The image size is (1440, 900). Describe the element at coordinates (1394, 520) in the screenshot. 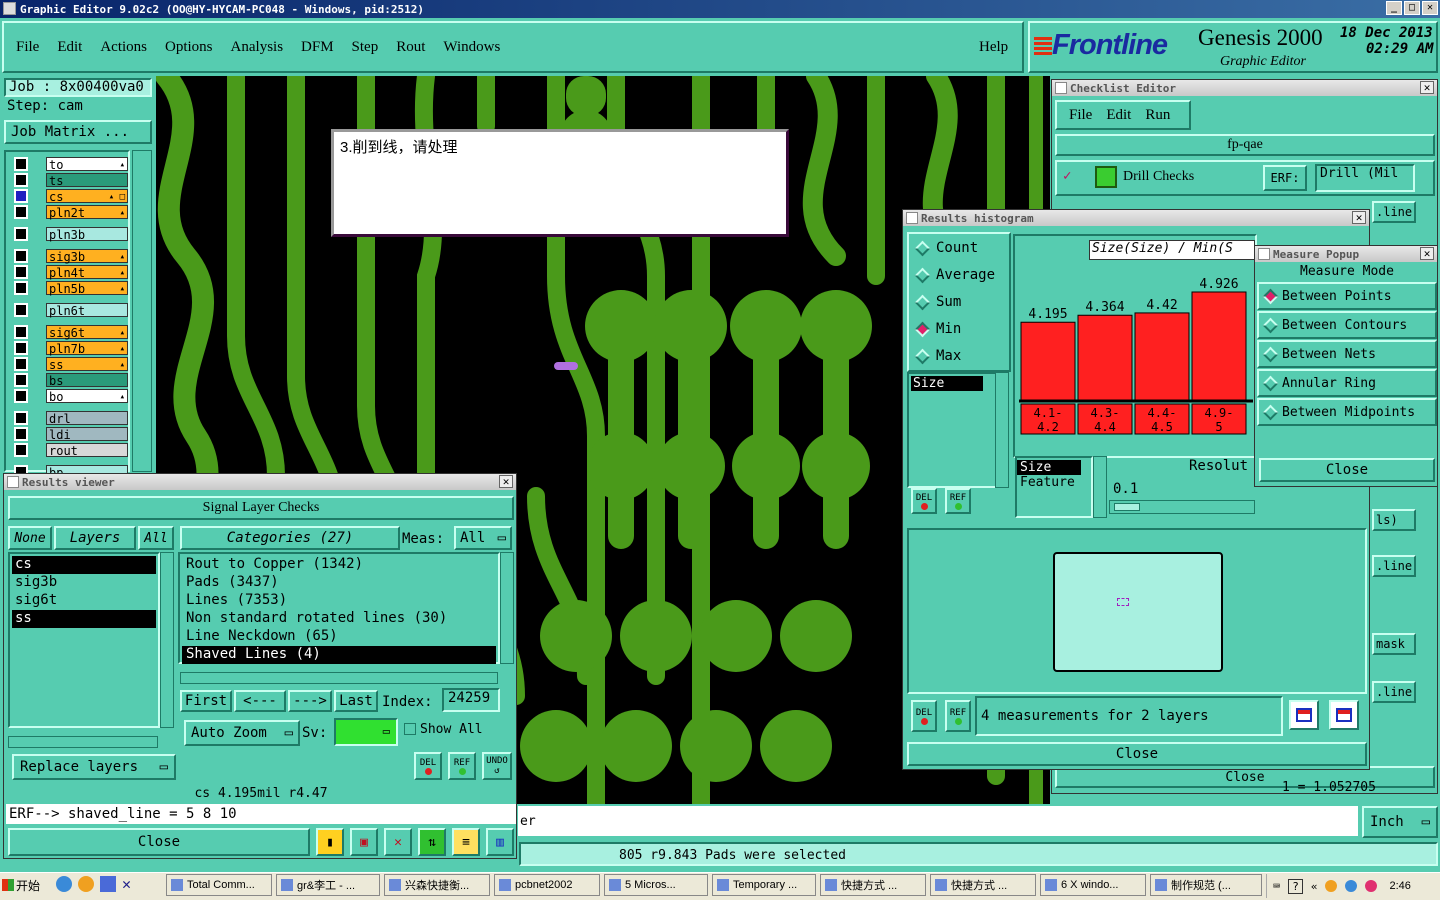

I see `checklist-side-item: ls)` at that location.